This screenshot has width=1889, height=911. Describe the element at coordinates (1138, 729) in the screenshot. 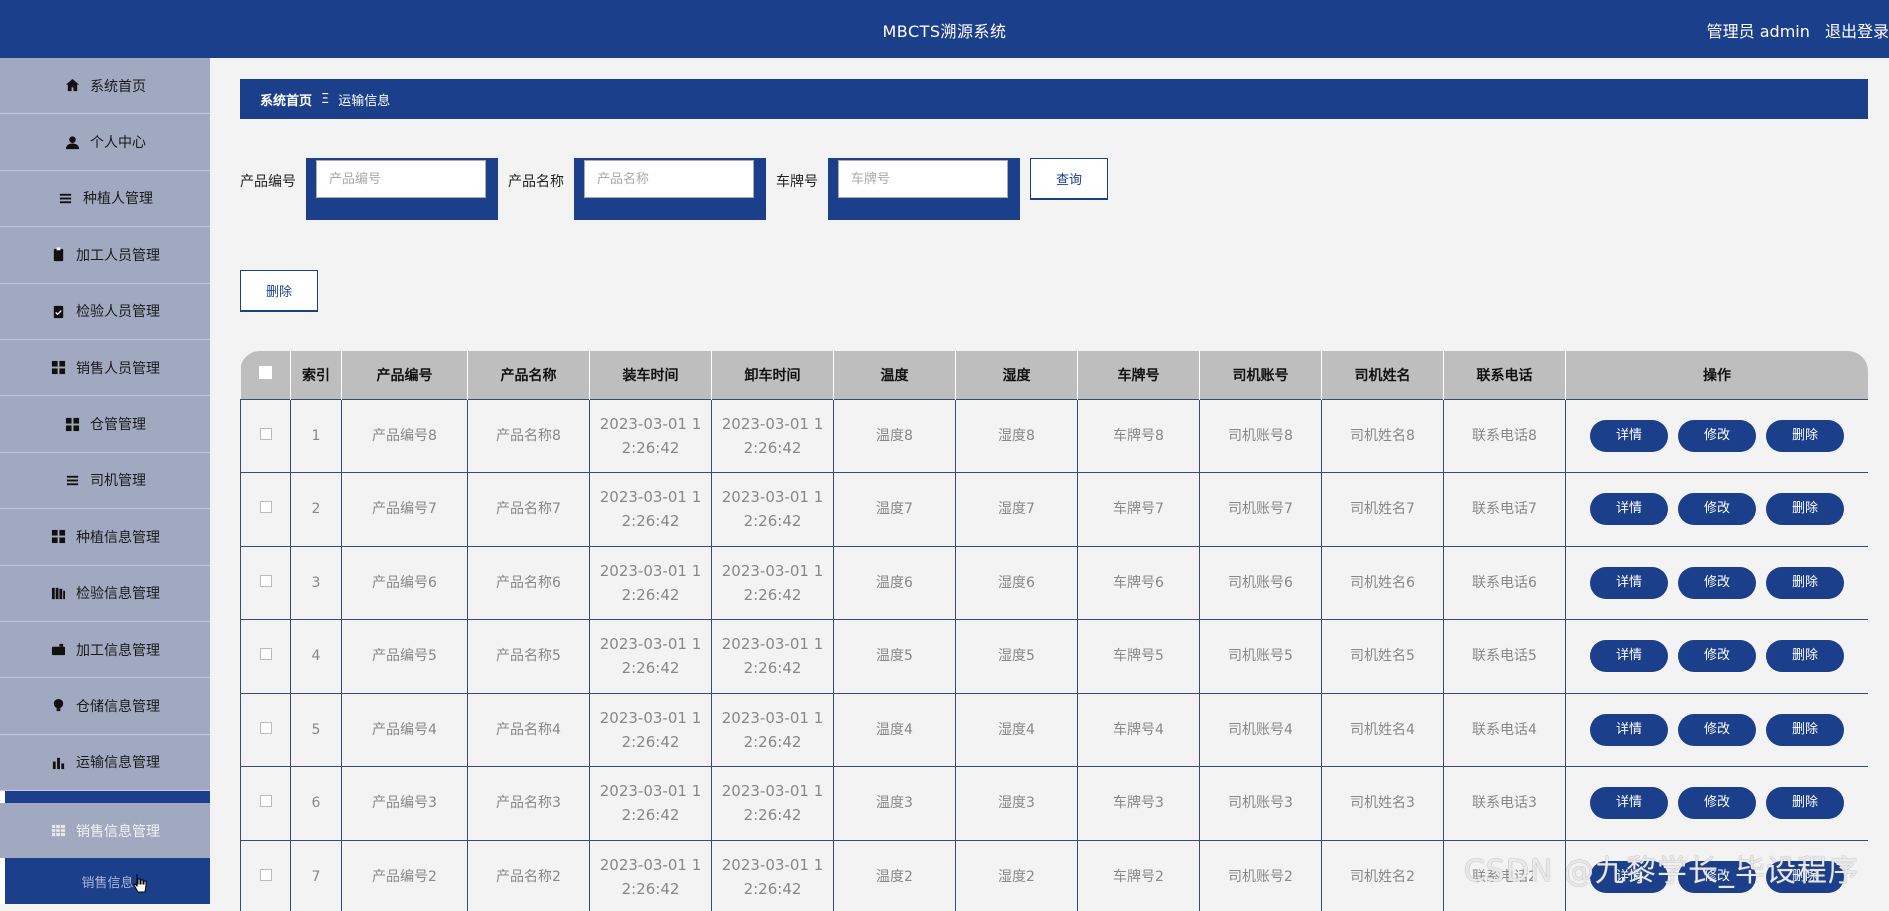

I see `cell-plate: 车牌号4` at that location.